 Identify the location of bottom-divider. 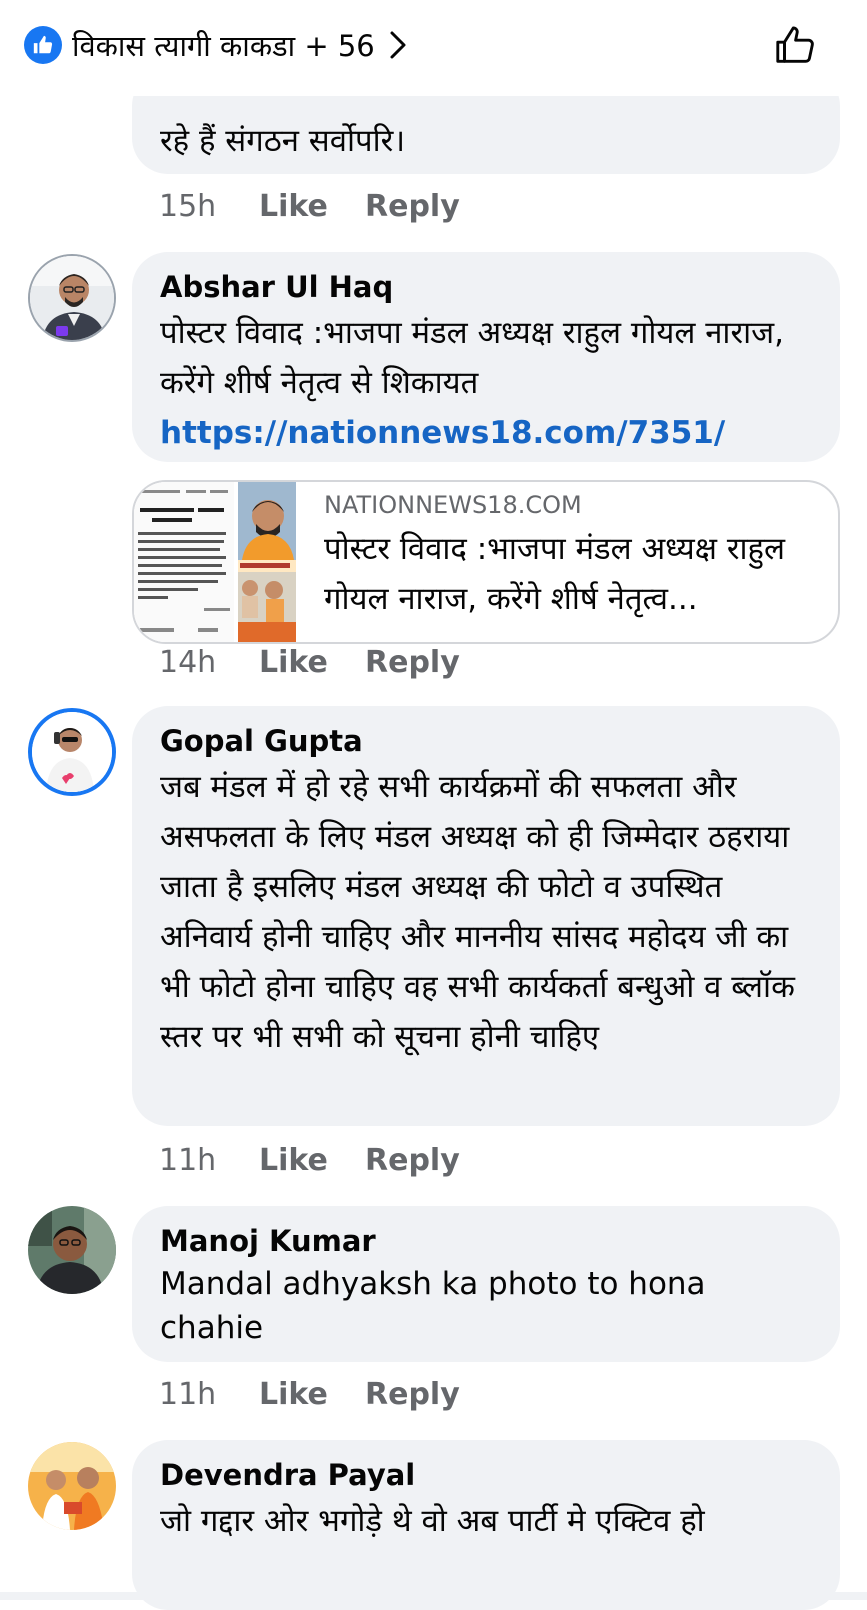
(433, 1596).